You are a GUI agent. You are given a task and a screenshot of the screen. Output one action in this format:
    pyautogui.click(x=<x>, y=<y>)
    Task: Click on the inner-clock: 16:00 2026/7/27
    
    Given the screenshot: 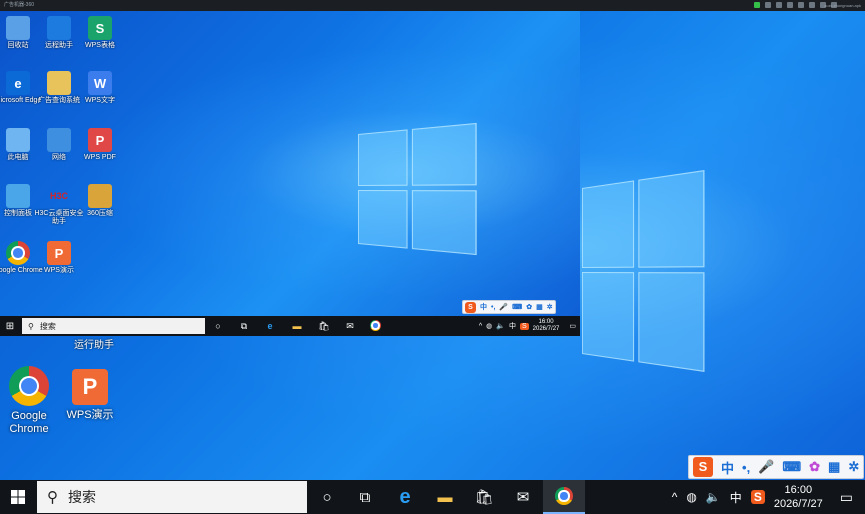 What is the action you would take?
    pyautogui.click(x=546, y=326)
    